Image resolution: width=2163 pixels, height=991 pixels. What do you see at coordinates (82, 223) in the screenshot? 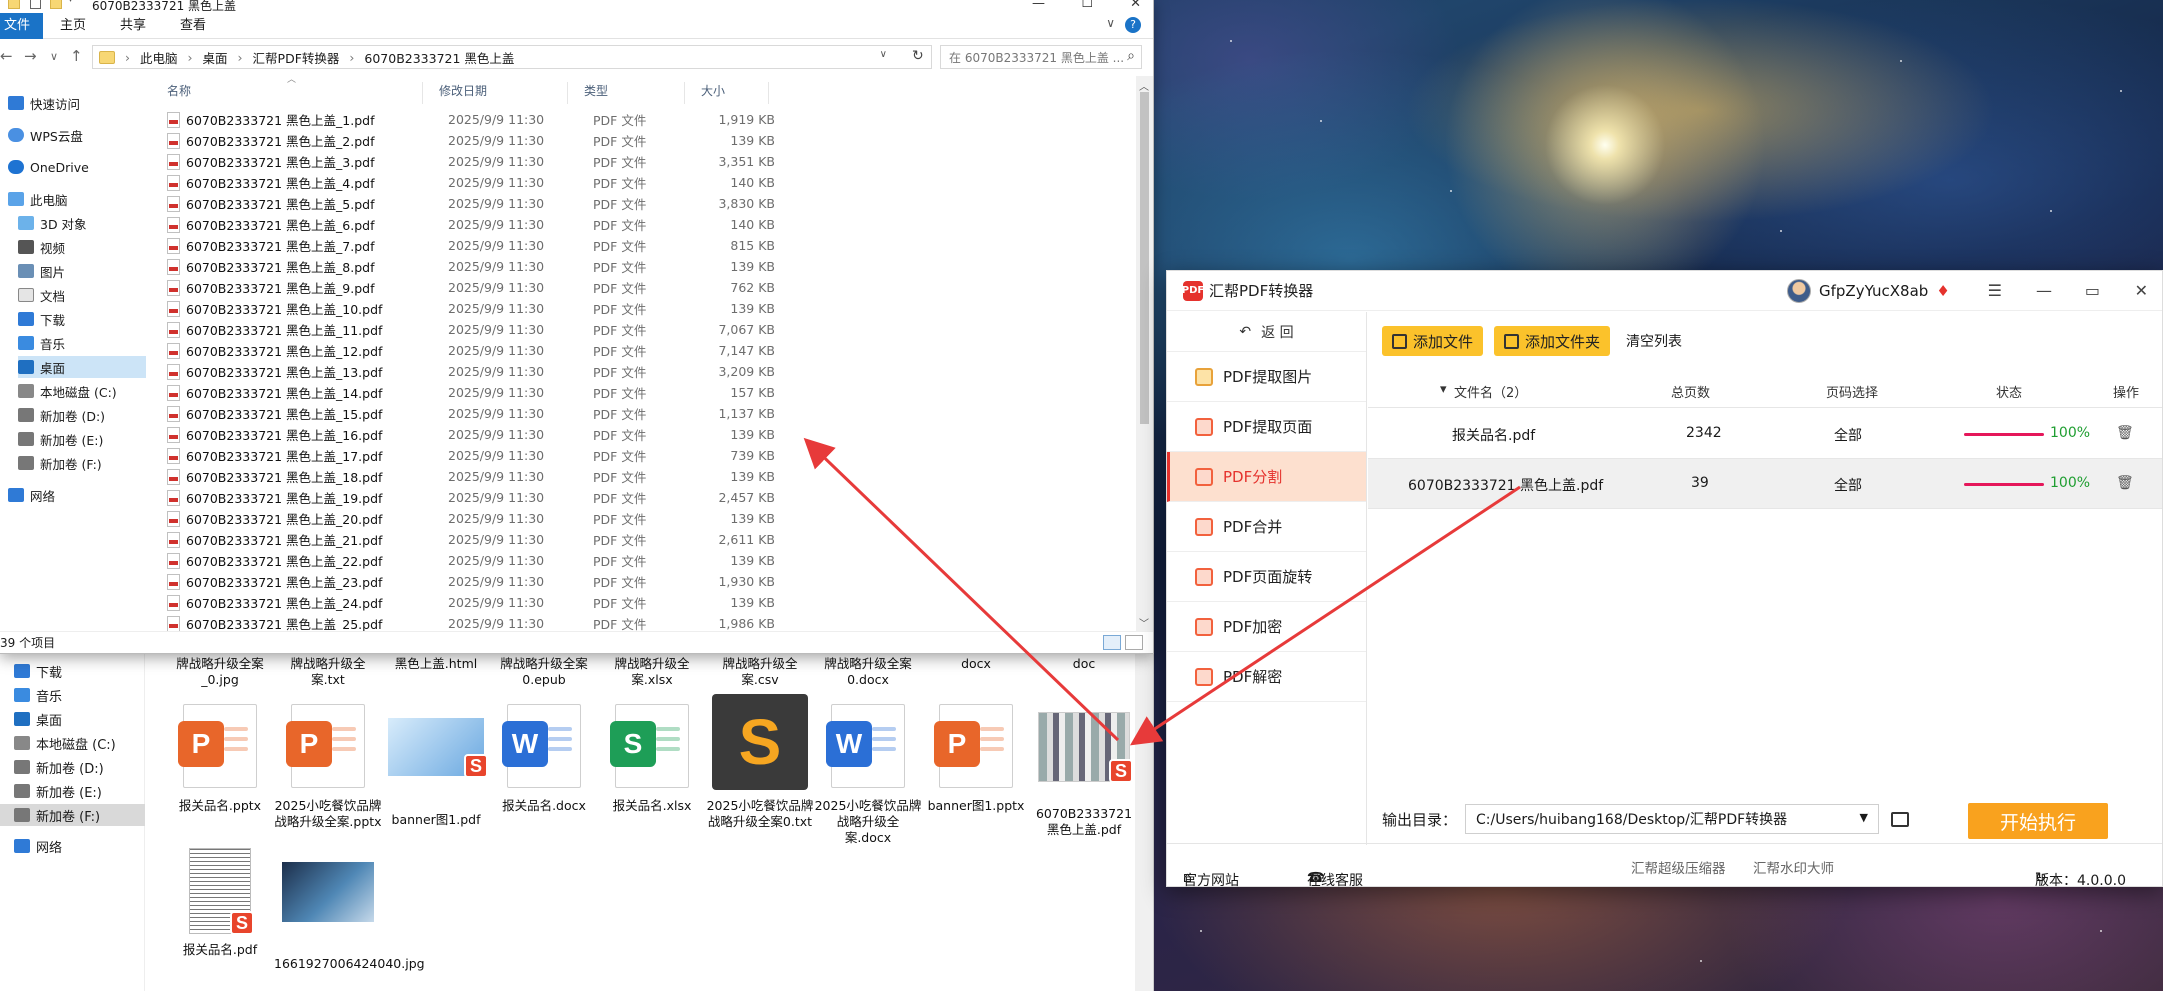
I see `nav-3d-objects: 3D 对象` at bounding box center [82, 223].